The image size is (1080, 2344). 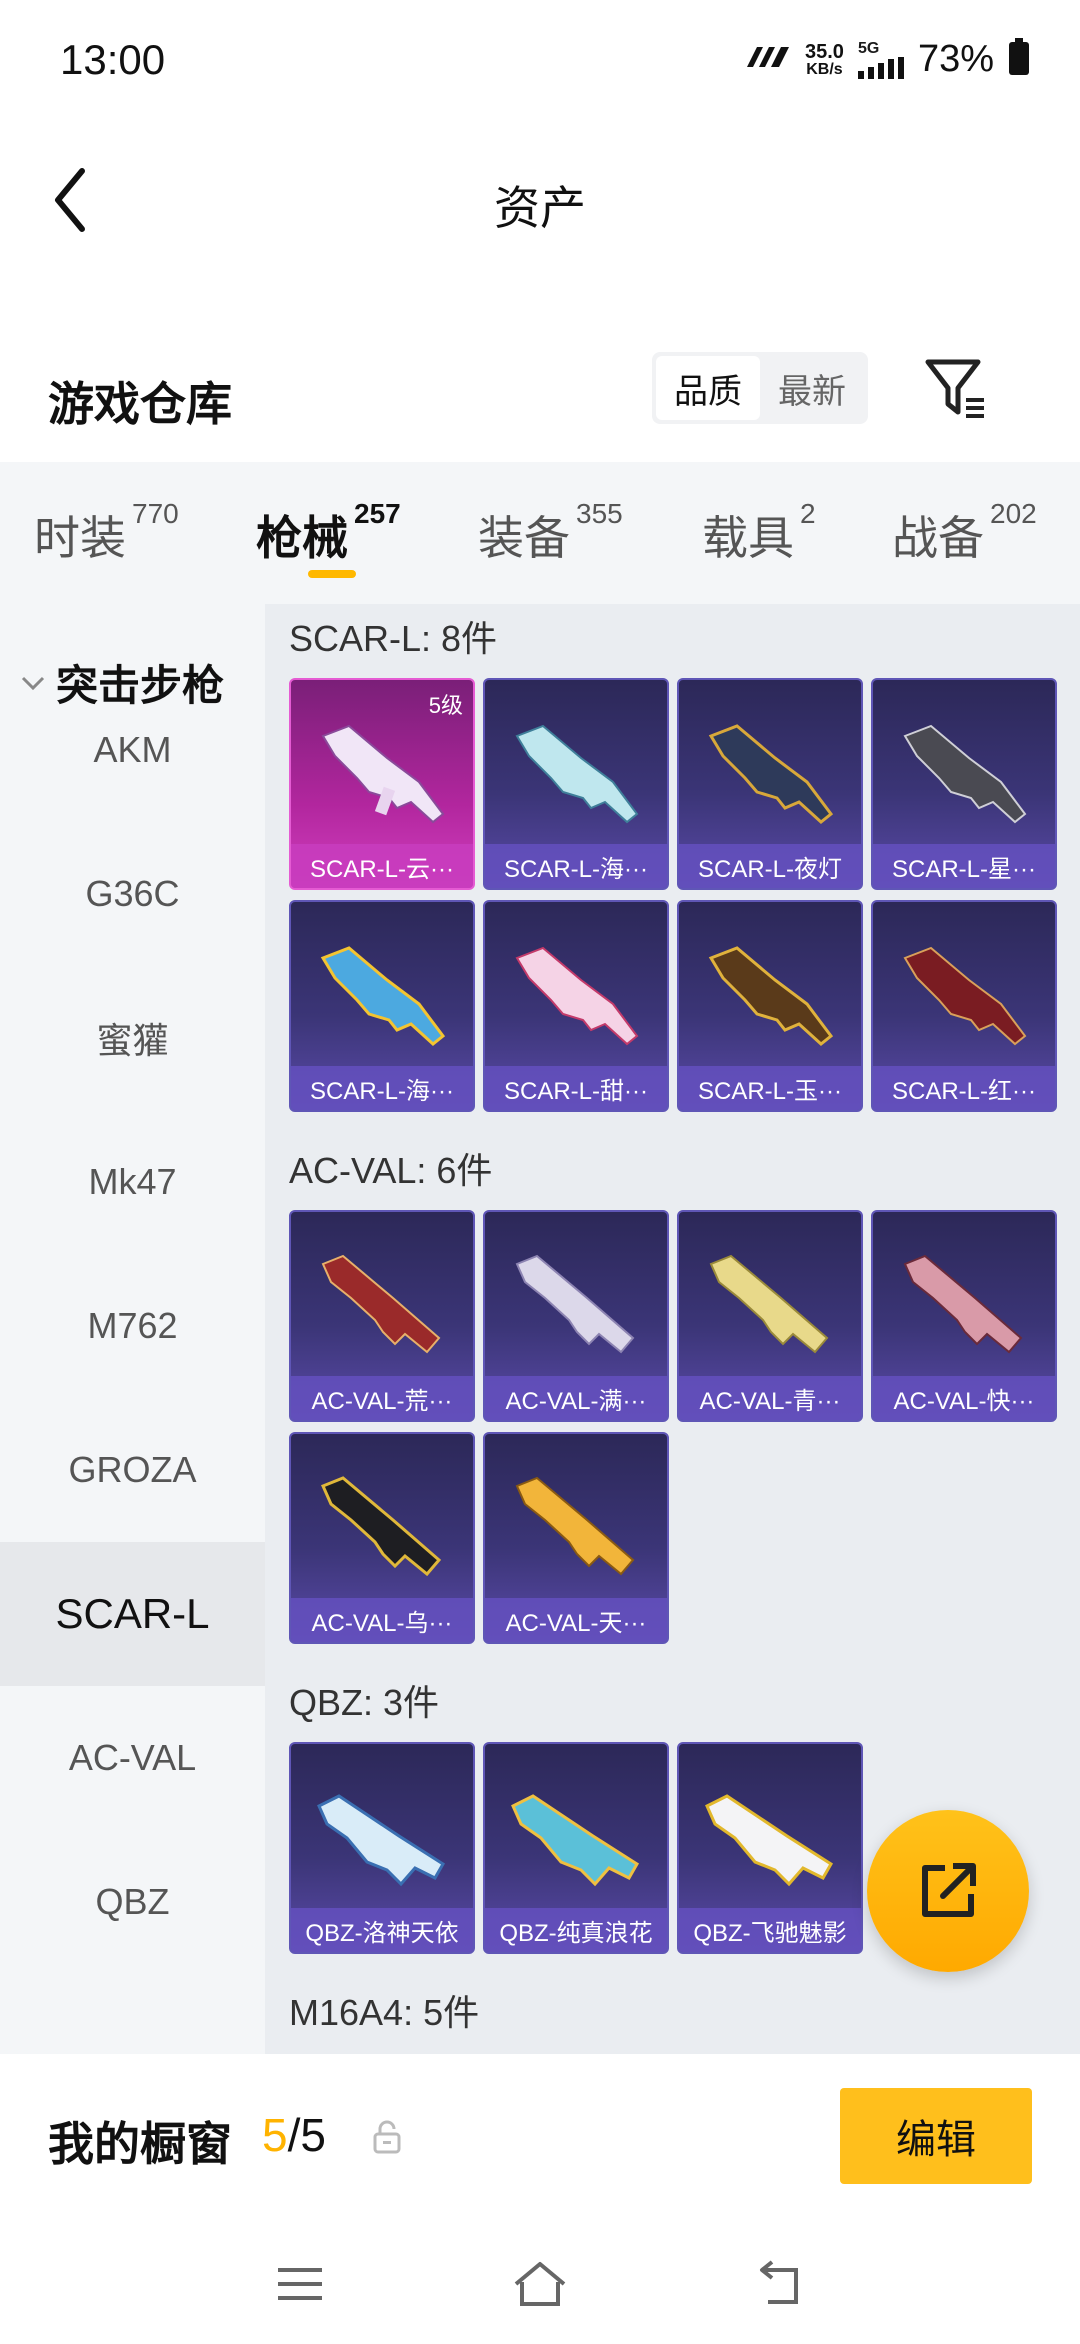 What do you see at coordinates (132, 750) in the screenshot?
I see `sidebar-item-akm: AKM` at bounding box center [132, 750].